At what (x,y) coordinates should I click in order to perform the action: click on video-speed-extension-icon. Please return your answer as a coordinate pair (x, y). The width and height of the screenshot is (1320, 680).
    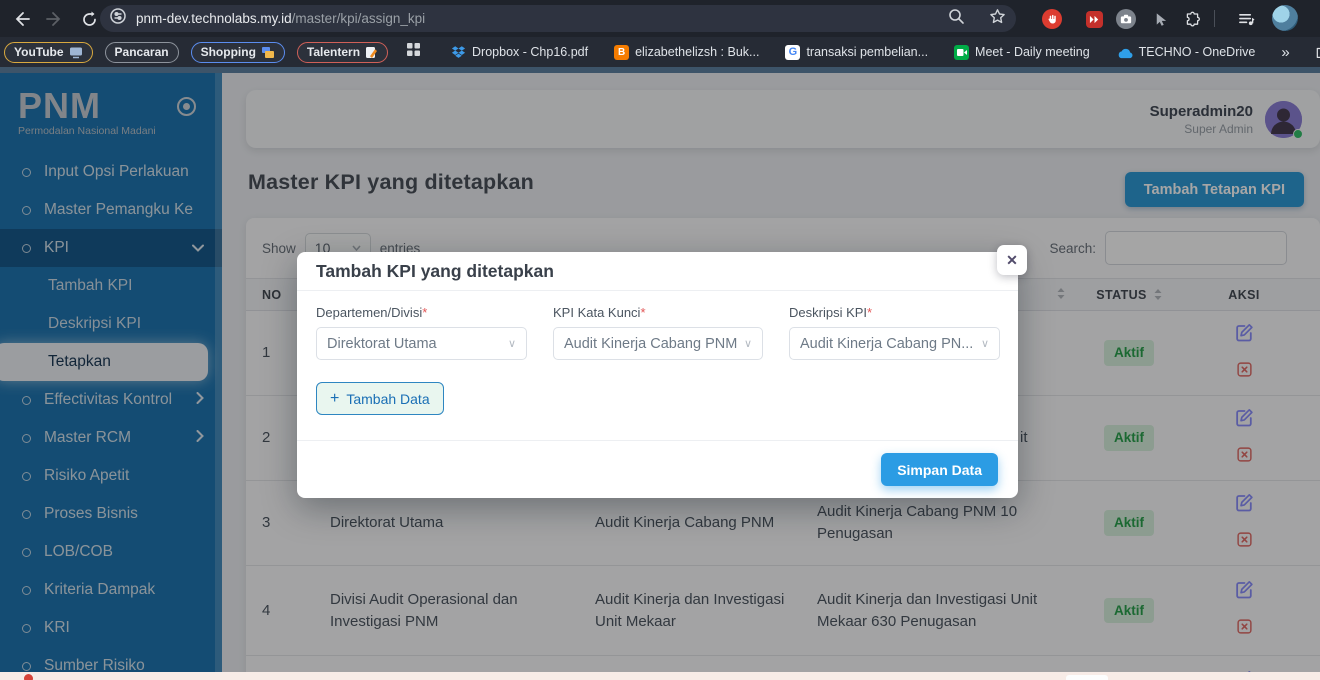
    Looking at the image, I should click on (1094, 19).